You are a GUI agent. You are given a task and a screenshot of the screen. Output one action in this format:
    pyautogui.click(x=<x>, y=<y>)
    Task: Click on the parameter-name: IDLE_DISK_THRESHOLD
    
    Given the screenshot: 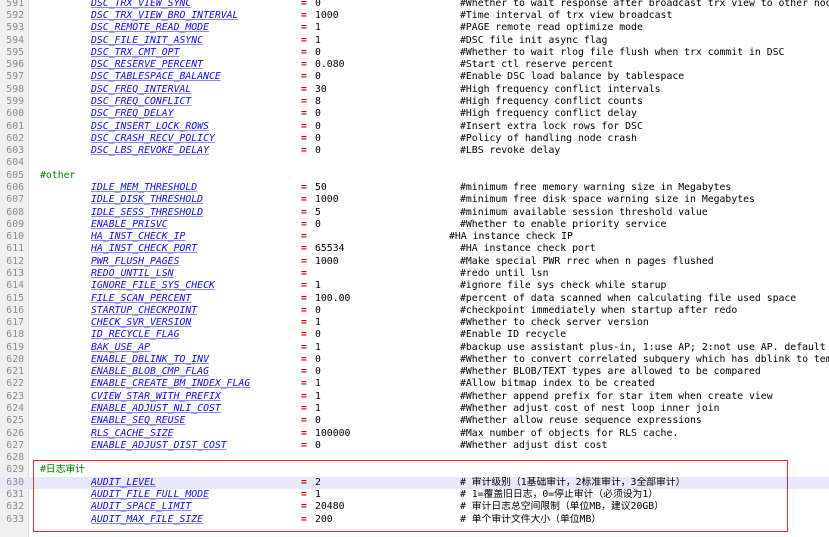 What is the action you would take?
    pyautogui.click(x=147, y=200)
    